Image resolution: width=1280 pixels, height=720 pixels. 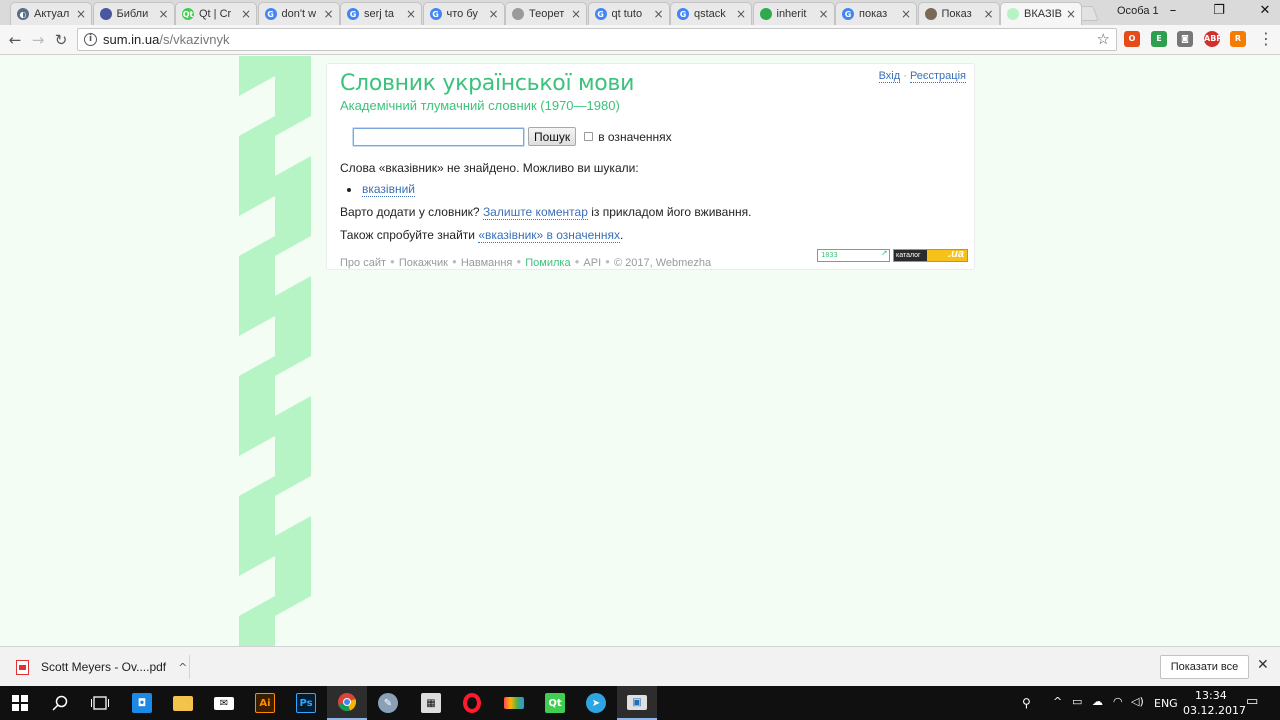 What do you see at coordinates (546, 13) in the screenshot?
I see `browser-tab: Теорет ×` at bounding box center [546, 13].